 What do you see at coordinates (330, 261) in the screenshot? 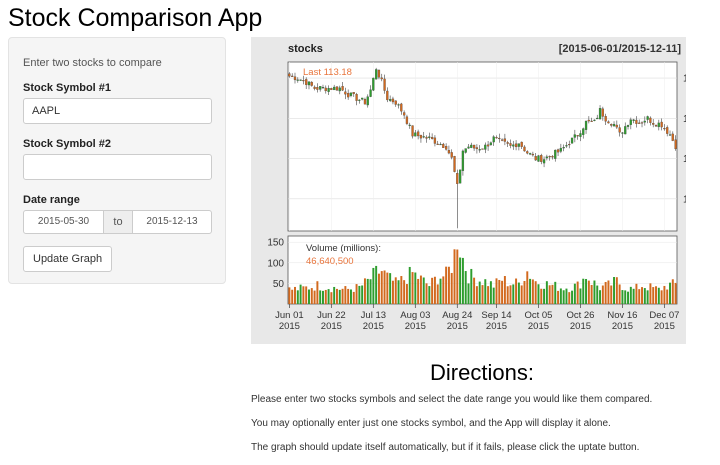
I see `volume-value-label: 46,640,500` at bounding box center [330, 261].